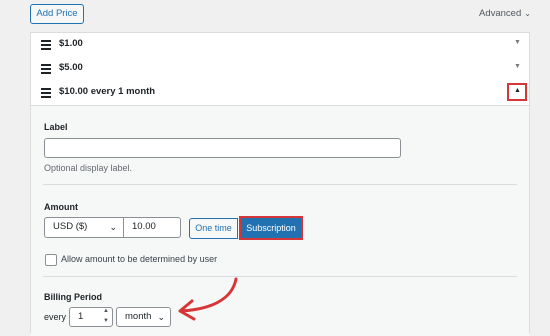 The width and height of the screenshot is (550, 336). I want to click on price-row-title: $5.00, so click(71, 67).